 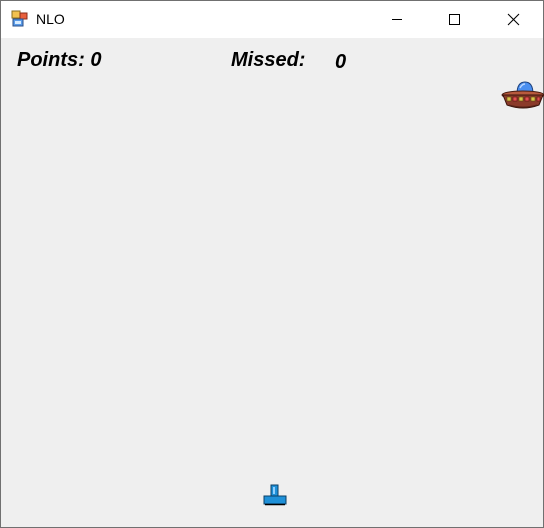 I want to click on maximize-button, so click(x=455, y=19).